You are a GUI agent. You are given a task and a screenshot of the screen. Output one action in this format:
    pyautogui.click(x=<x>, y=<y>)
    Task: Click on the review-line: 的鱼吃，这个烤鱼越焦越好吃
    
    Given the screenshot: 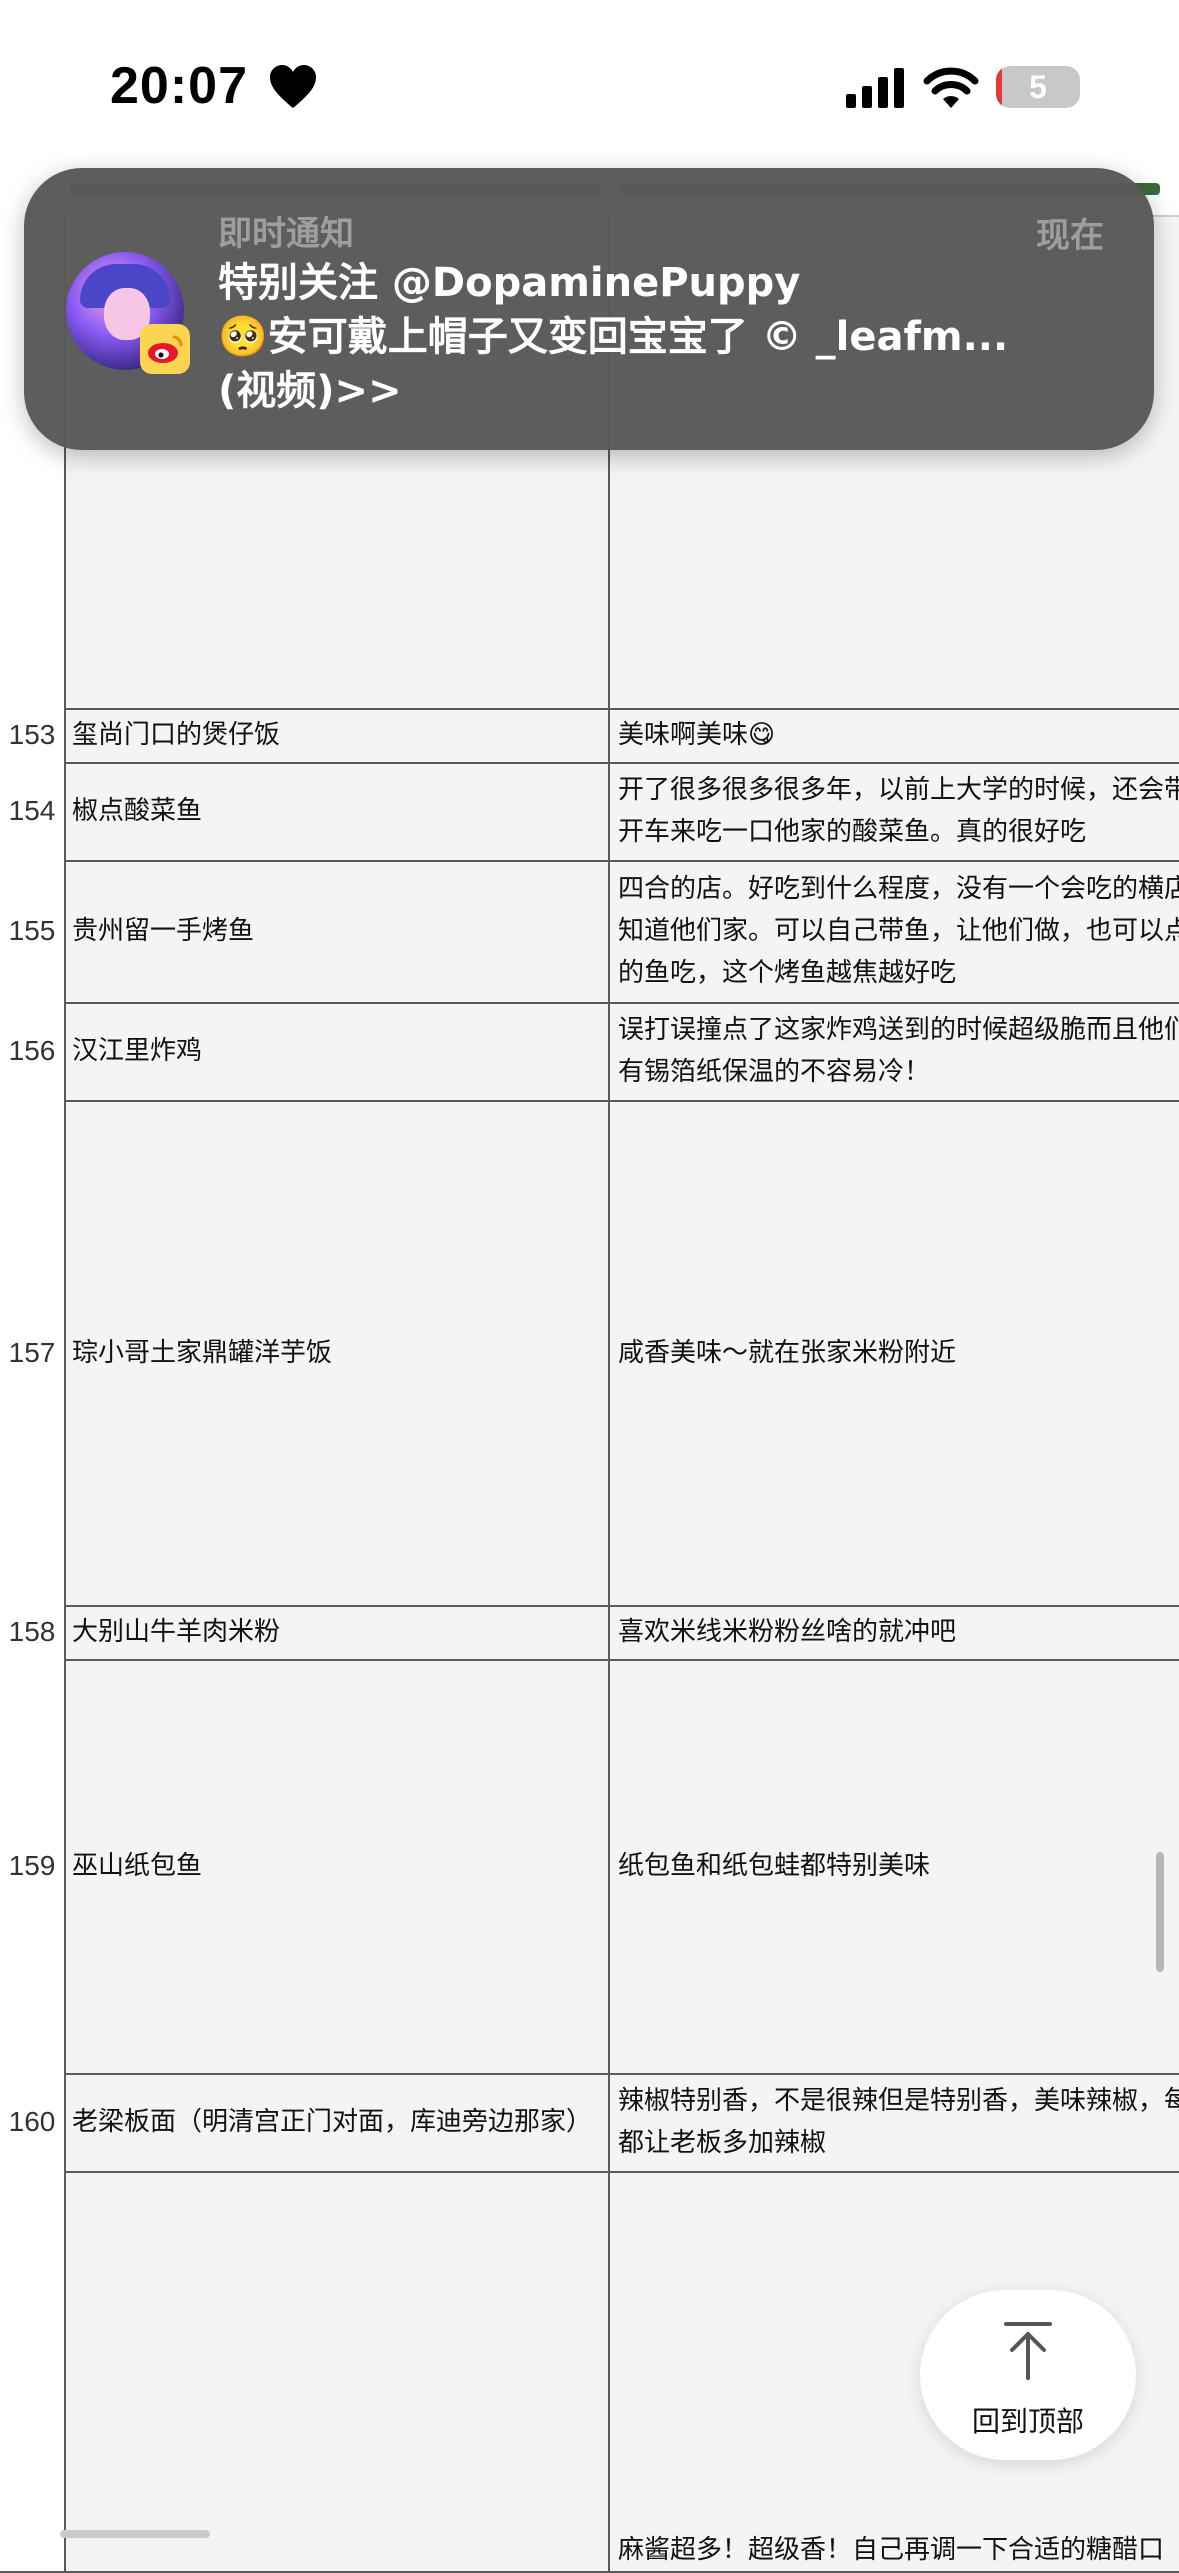 What is the action you would take?
    pyautogui.click(x=787, y=973)
    